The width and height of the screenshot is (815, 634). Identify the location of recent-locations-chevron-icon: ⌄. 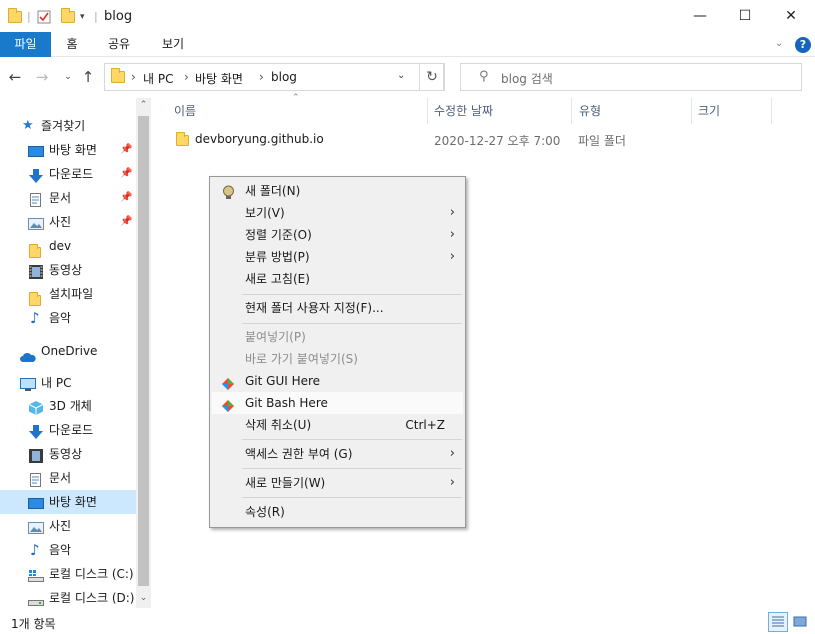
(68, 77).